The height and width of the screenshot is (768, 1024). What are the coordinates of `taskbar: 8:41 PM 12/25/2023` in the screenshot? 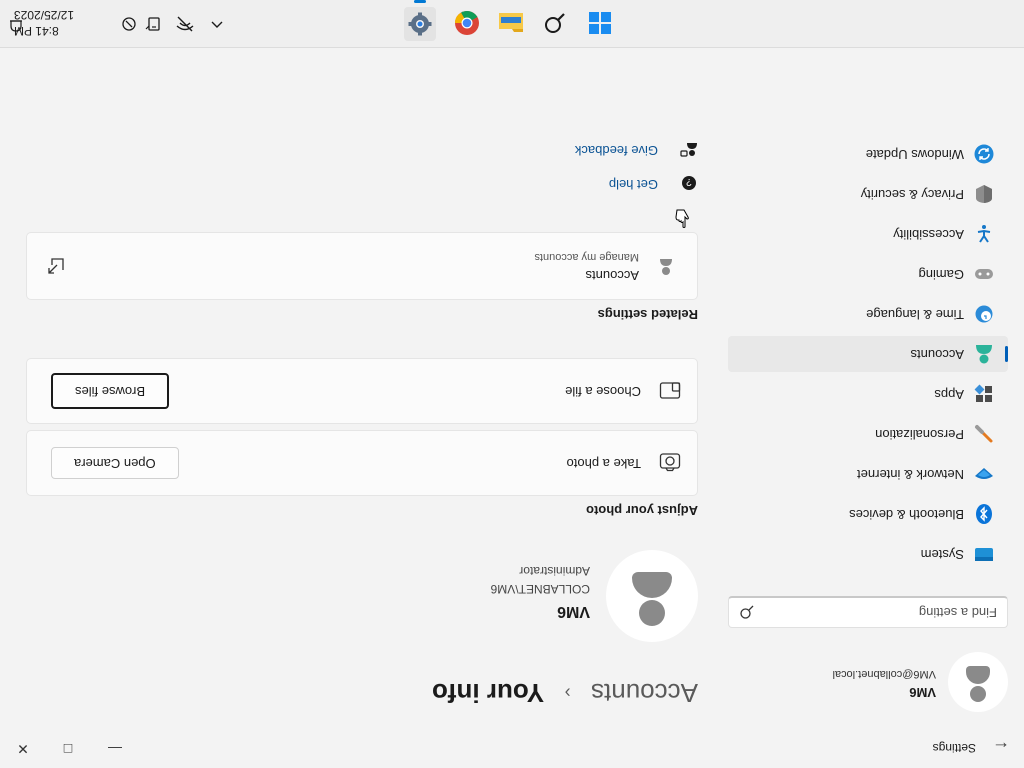 It's located at (512, 24).